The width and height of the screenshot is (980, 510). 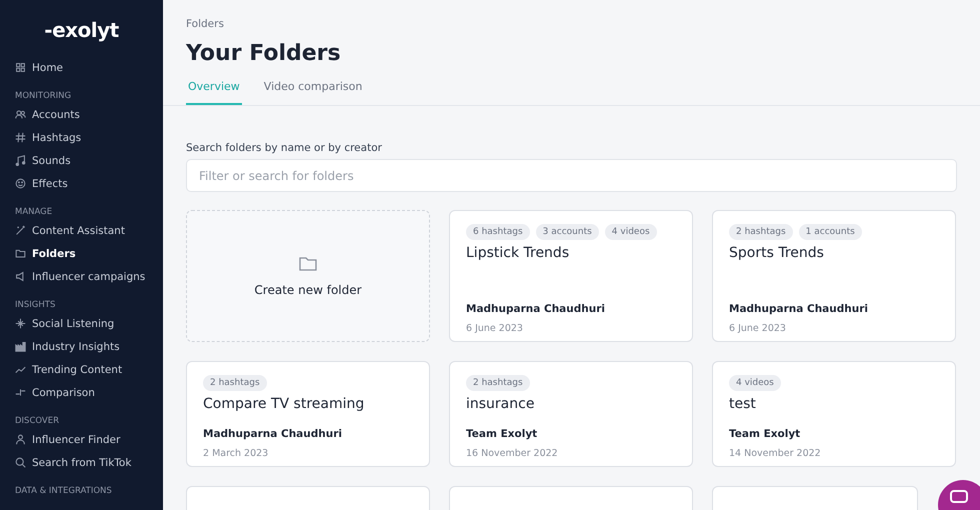 I want to click on exolyt-logo: -exolyt, so click(x=81, y=30).